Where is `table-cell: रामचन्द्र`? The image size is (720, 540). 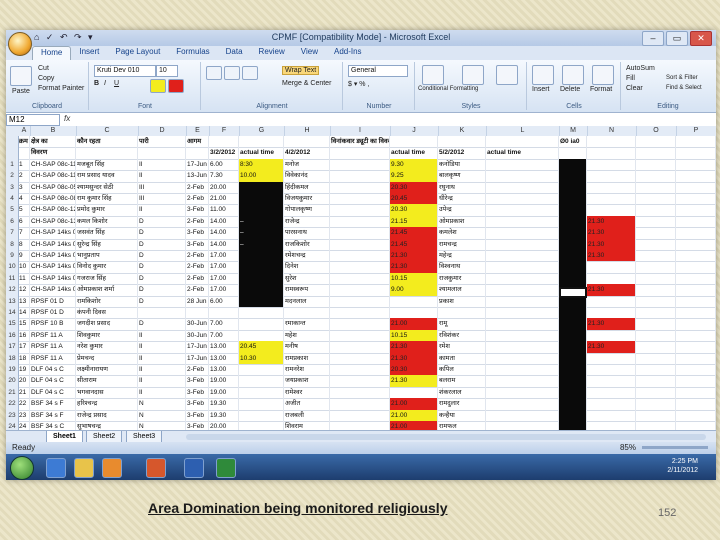 table-cell: रामचन्द्र is located at coordinates (462, 244).